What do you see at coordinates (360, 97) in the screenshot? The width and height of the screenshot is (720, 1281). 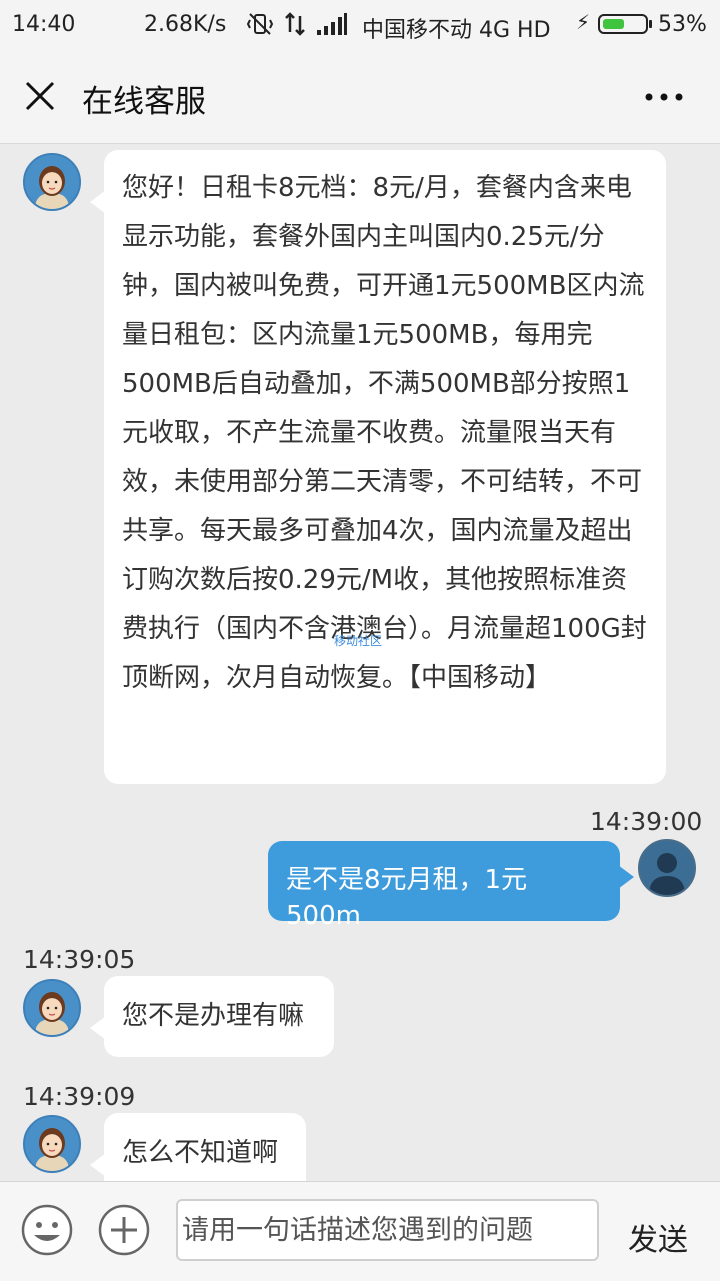 I see `app-header: 在线客服` at bounding box center [360, 97].